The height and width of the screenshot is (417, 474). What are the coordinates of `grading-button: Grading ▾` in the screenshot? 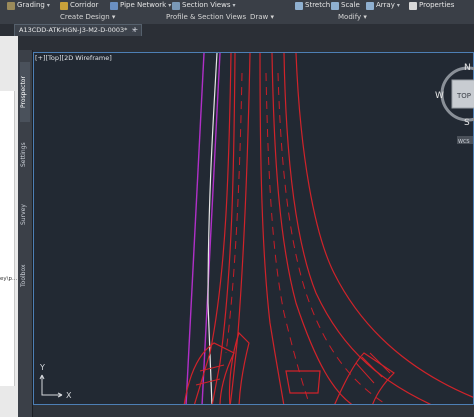 It's located at (28, 5).